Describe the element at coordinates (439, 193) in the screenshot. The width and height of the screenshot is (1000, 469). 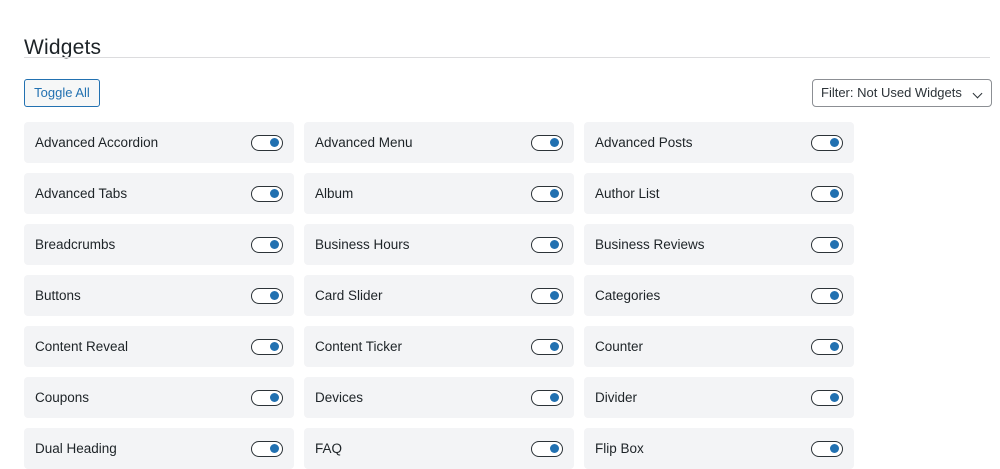
I see `widget-card: Album` at that location.